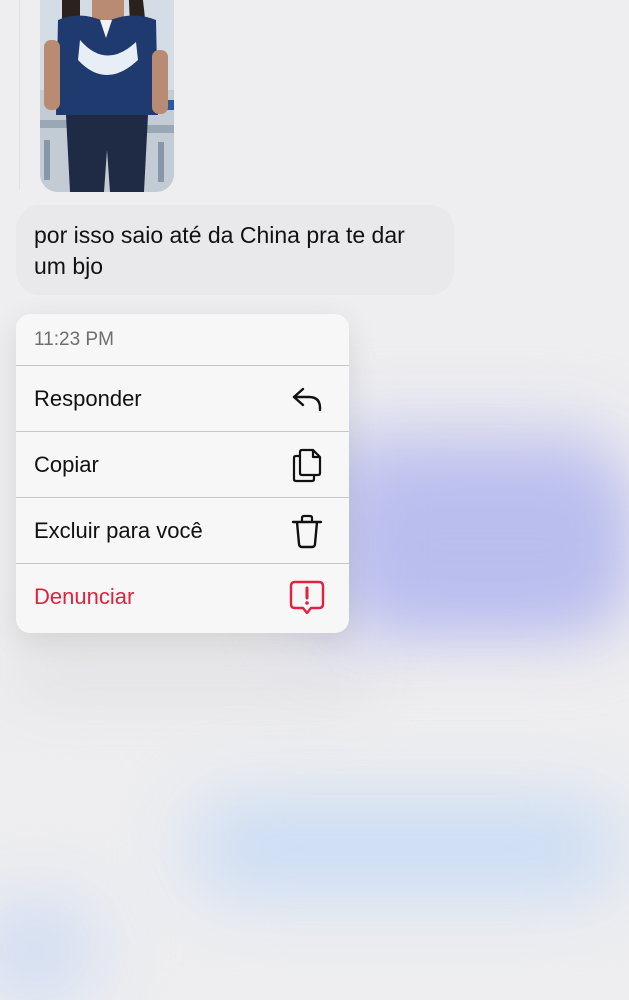 The width and height of the screenshot is (629, 1000). I want to click on menu-item-copy: Copiar, so click(182, 465).